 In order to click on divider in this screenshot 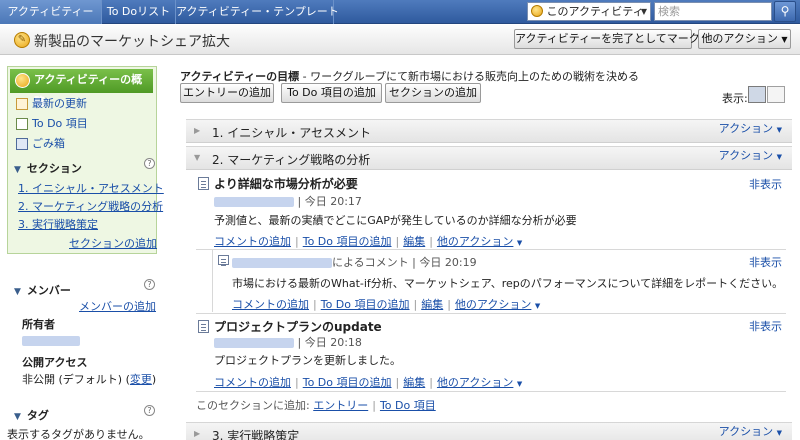, I will do `click(491, 313)`.